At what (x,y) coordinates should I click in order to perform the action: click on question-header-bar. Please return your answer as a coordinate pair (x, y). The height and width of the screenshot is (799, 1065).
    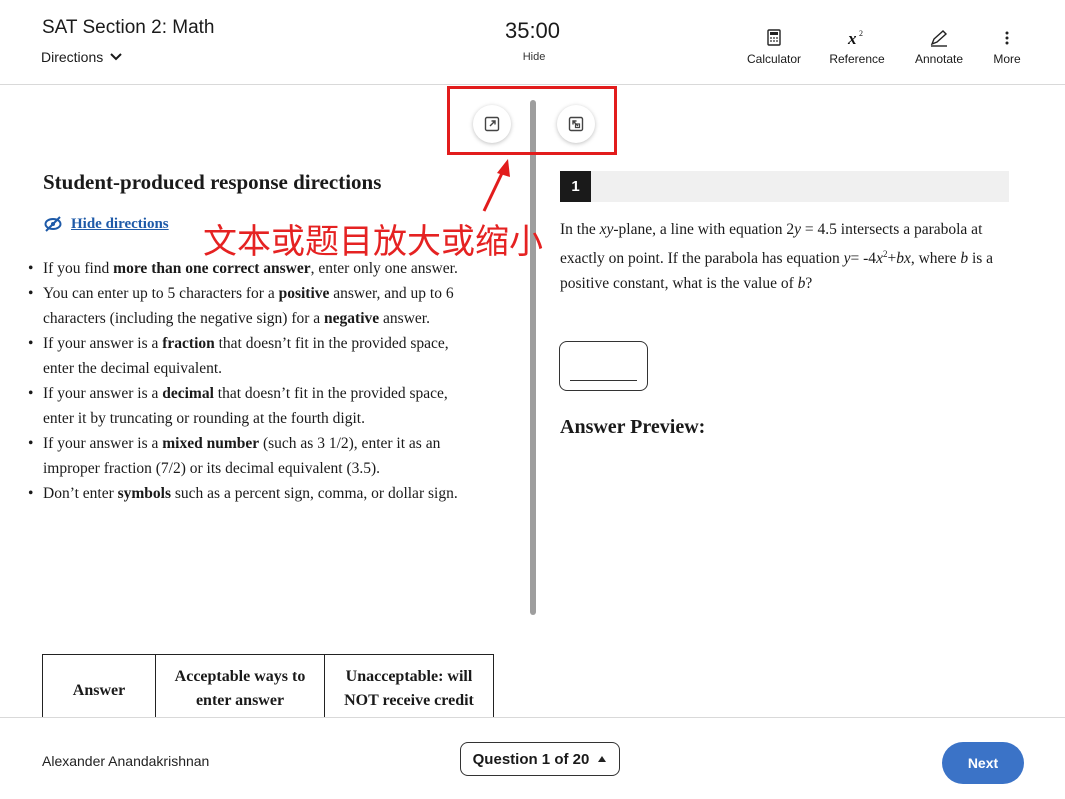
    Looking at the image, I should click on (784, 186).